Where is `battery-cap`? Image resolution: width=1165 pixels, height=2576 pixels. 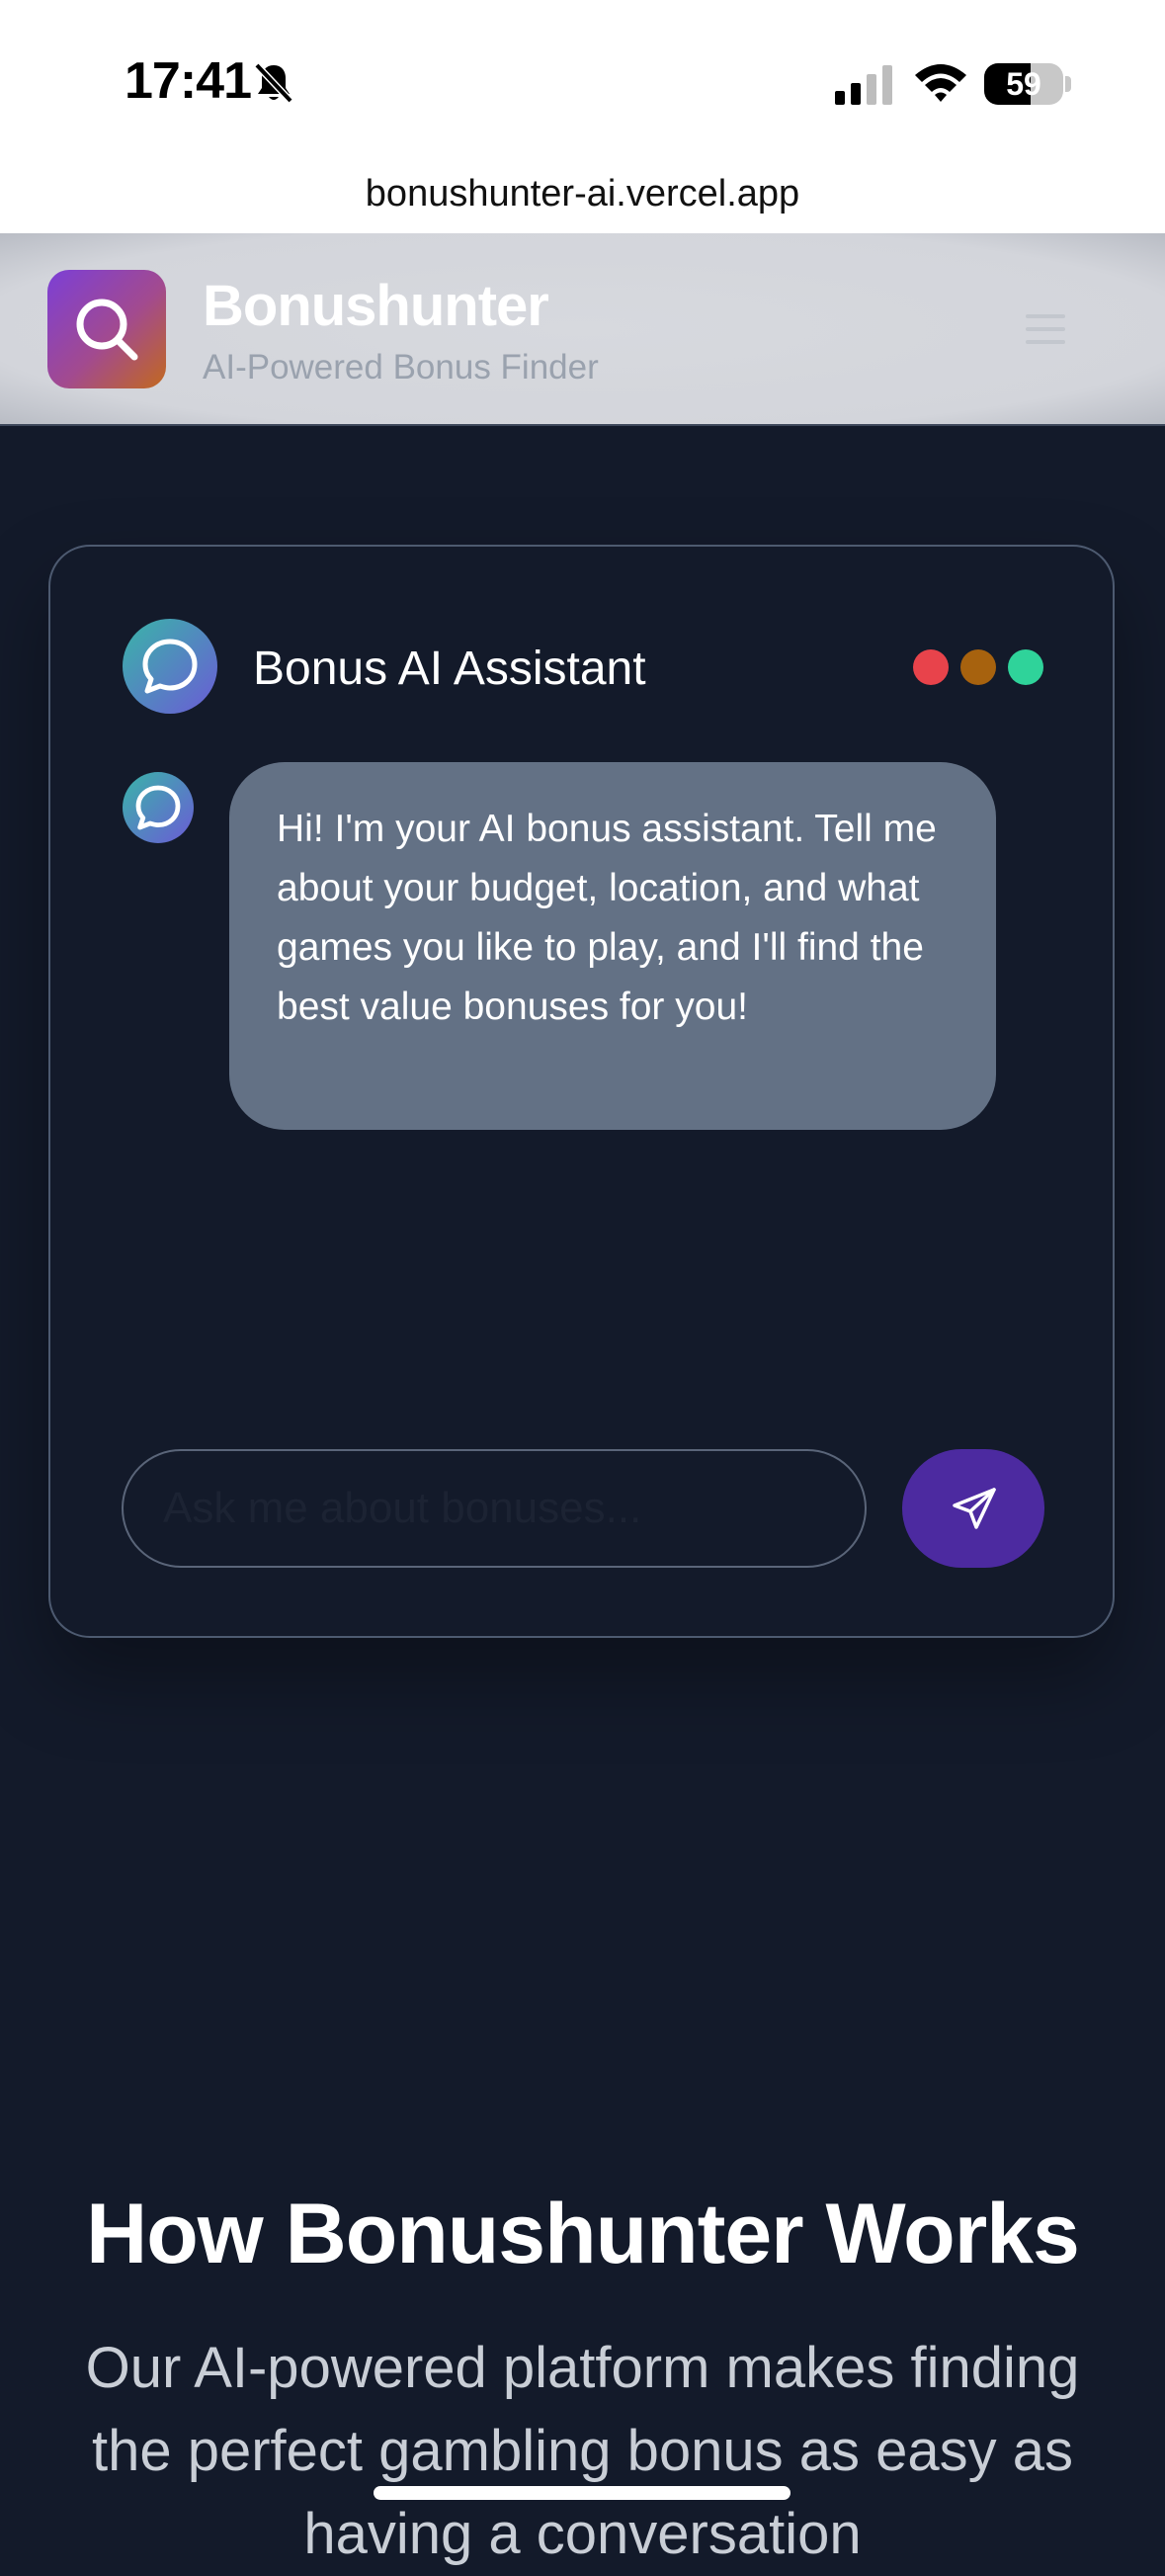 battery-cap is located at coordinates (1068, 84).